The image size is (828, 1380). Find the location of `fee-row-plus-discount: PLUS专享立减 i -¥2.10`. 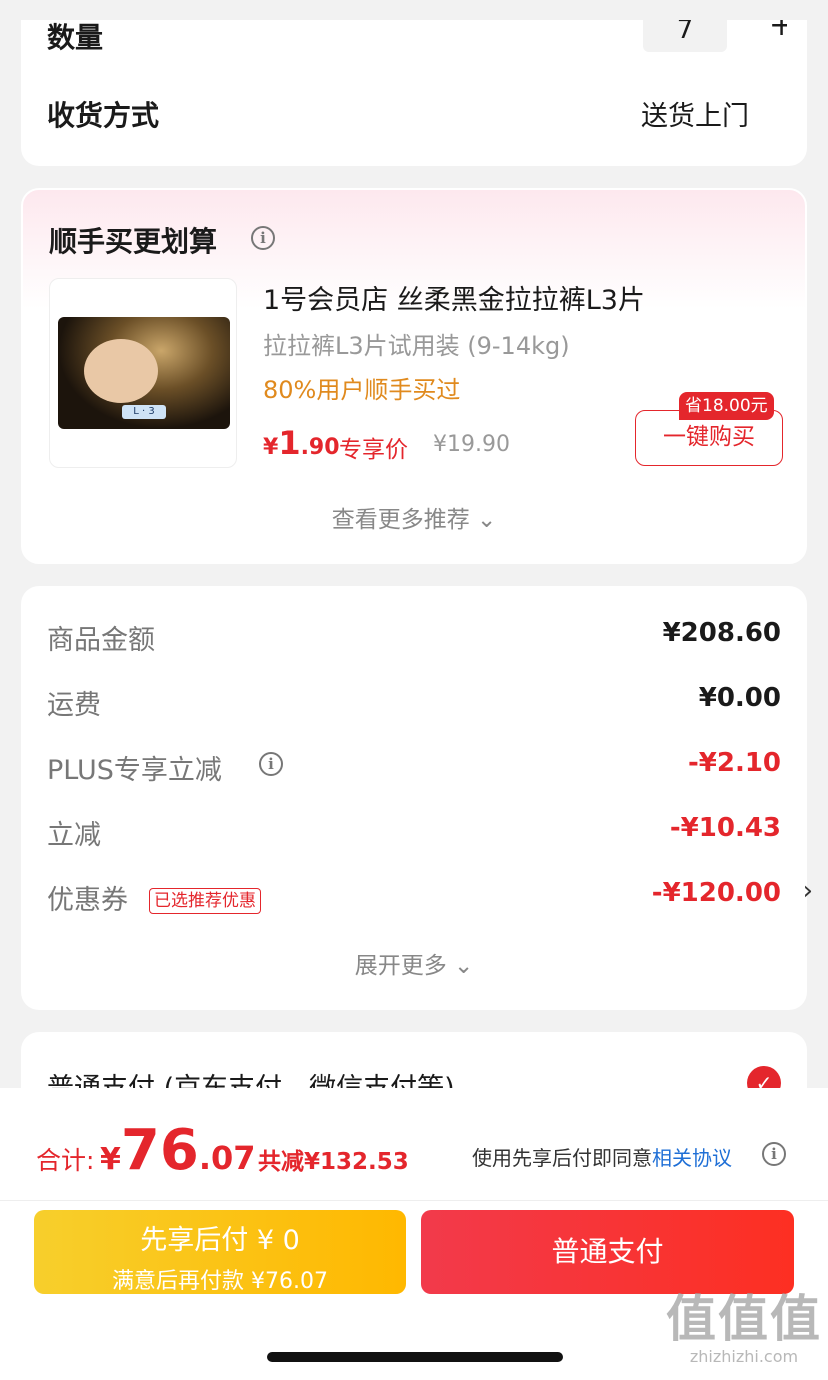

fee-row-plus-discount: PLUS专享立减 i -¥2.10 is located at coordinates (414, 768).